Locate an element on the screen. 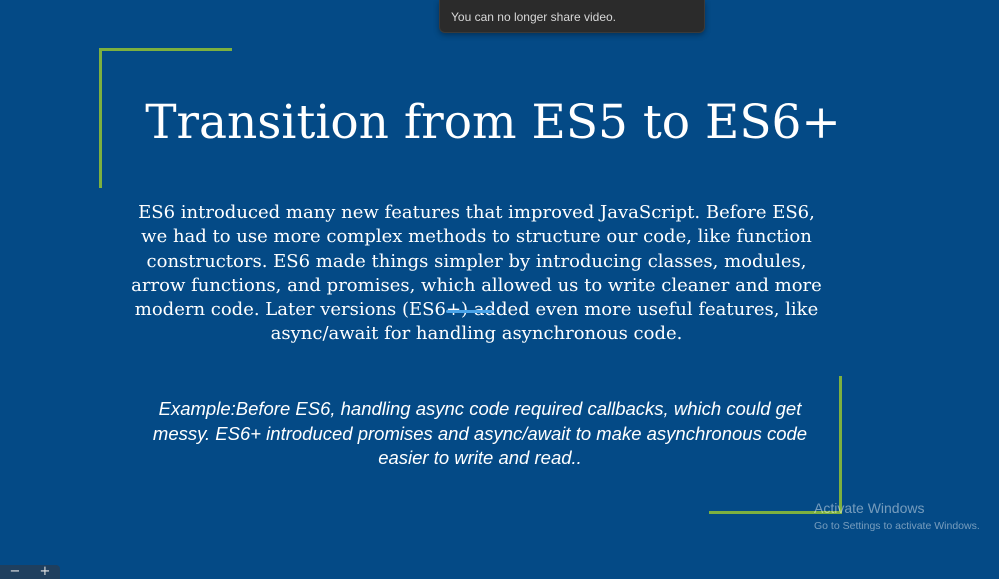  share-notification-text: You can no longer share video. is located at coordinates (534, 17).